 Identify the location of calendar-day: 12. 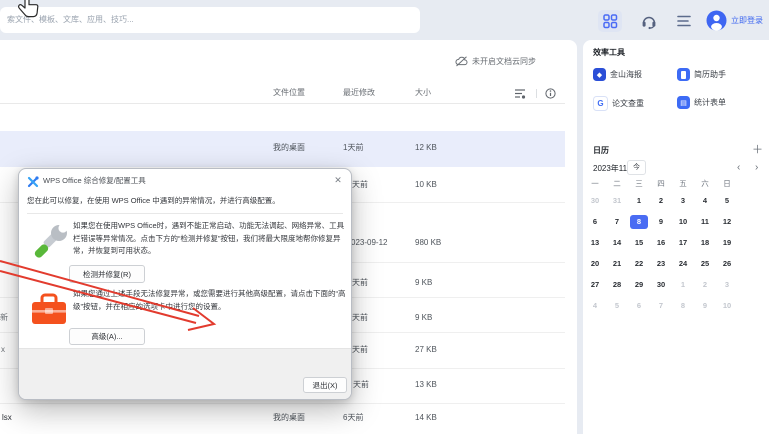
(727, 222).